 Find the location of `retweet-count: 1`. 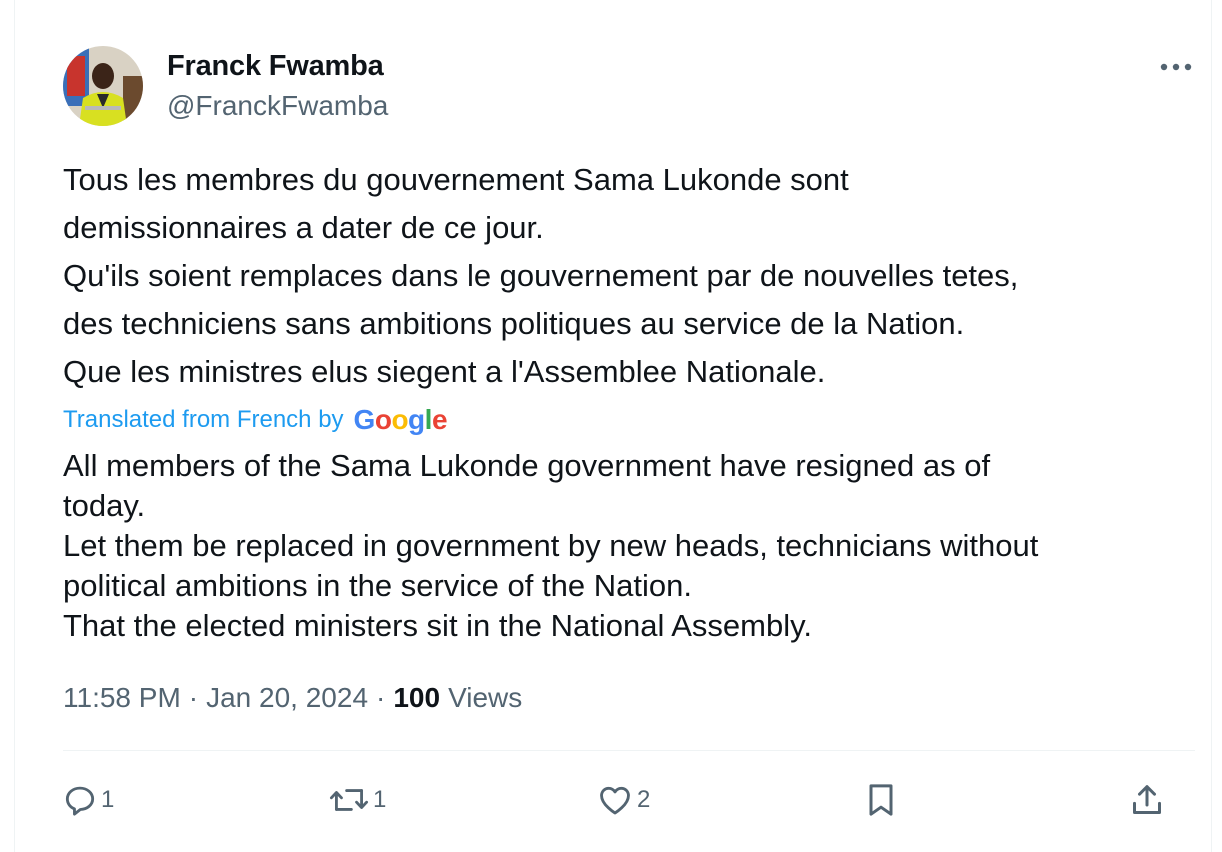

retweet-count: 1 is located at coordinates (380, 799).